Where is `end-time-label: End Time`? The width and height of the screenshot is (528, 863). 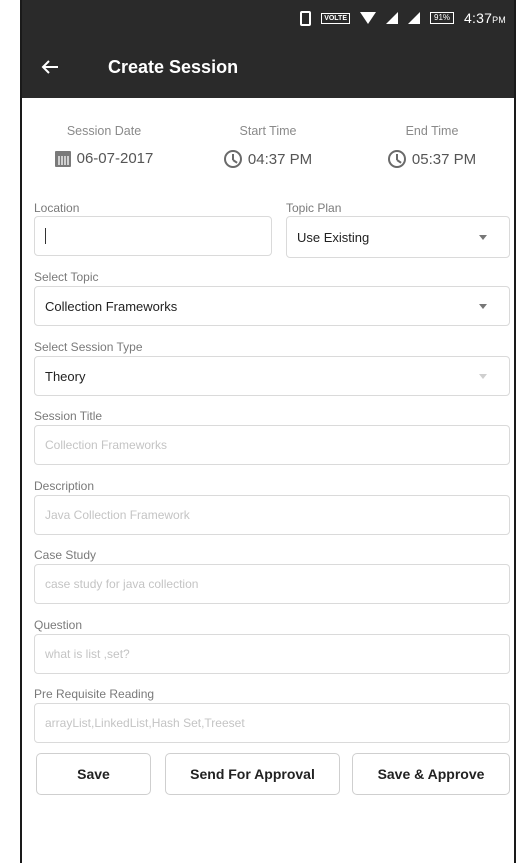 end-time-label: End Time is located at coordinates (432, 131).